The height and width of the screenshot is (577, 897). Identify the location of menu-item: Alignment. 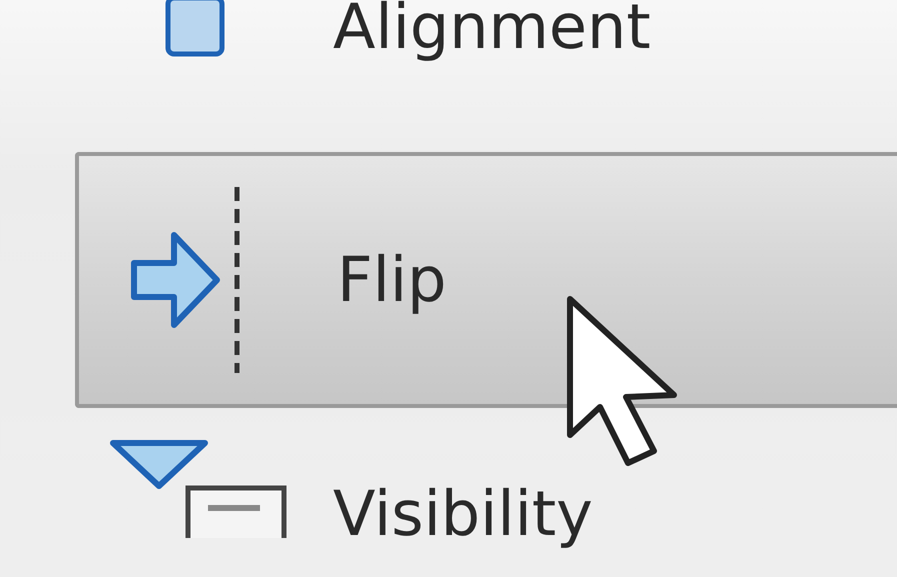
(486, 31).